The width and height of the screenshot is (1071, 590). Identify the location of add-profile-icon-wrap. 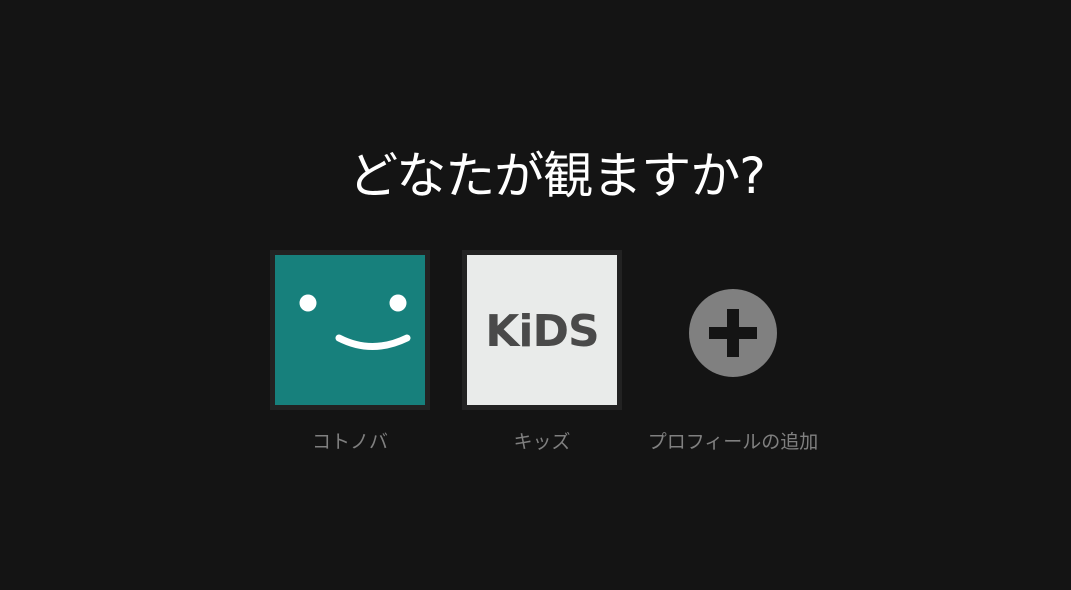
(733, 330).